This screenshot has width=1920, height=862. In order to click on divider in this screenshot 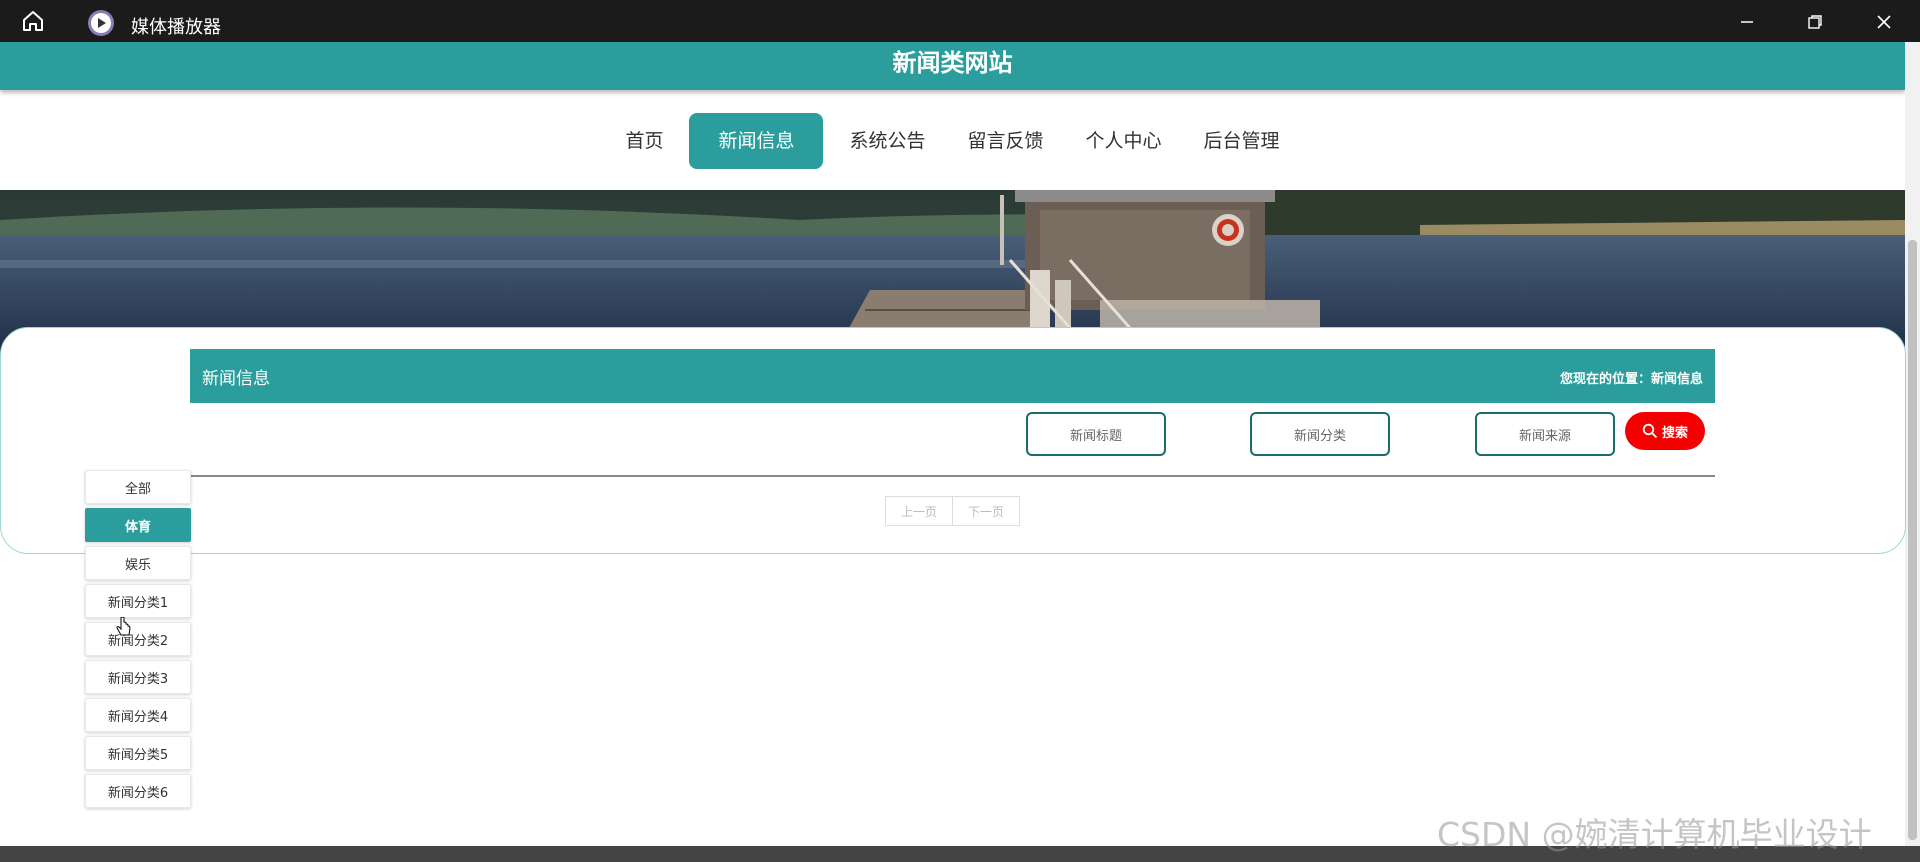, I will do `click(952, 476)`.